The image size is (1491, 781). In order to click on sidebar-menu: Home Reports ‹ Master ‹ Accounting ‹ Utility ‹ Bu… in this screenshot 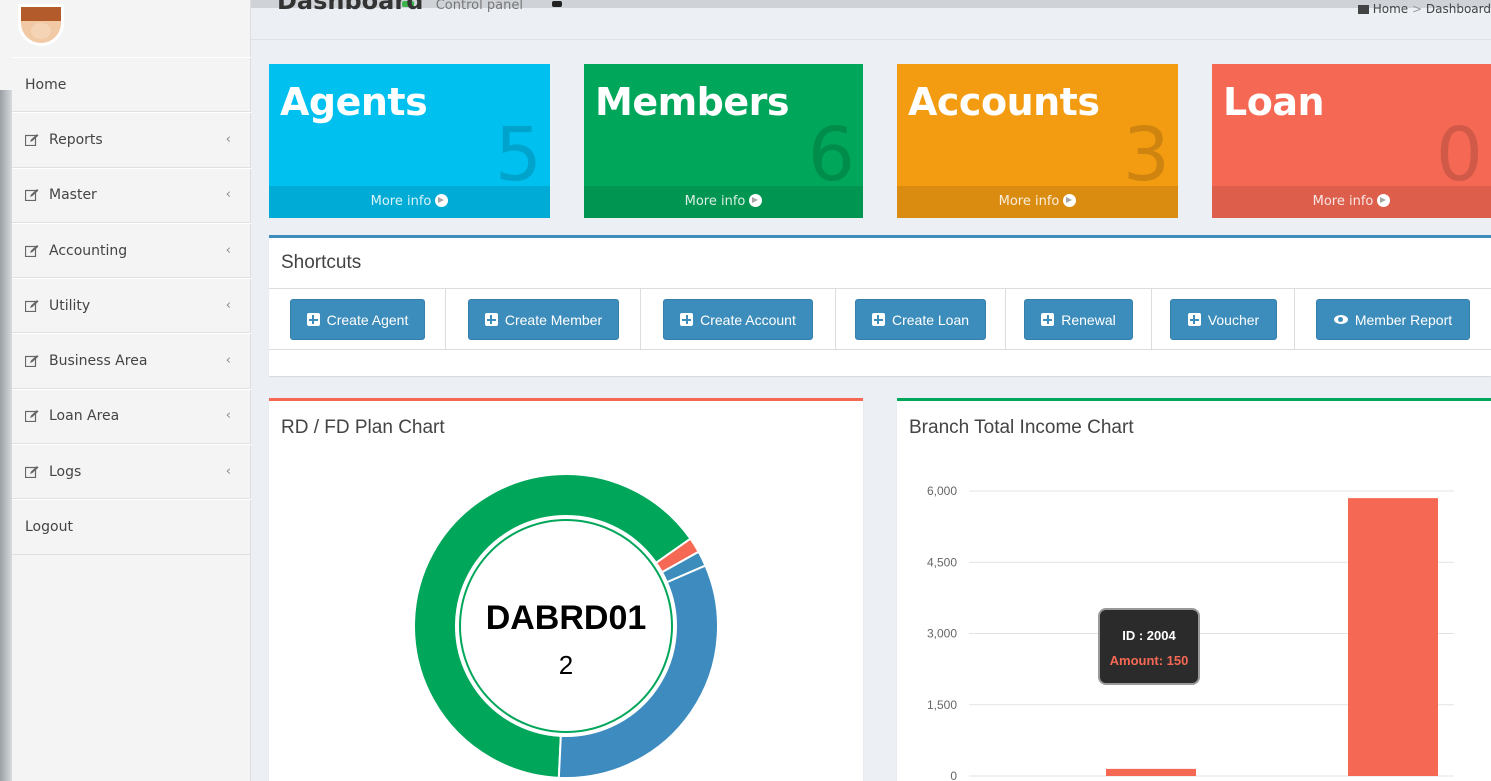, I will do `click(131, 306)`.